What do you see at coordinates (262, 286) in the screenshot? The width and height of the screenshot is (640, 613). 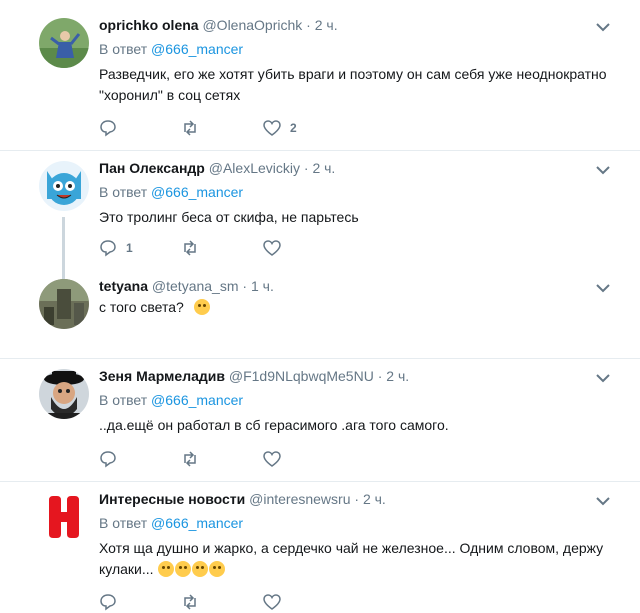 I see `timestamp: 1 ч.` at bounding box center [262, 286].